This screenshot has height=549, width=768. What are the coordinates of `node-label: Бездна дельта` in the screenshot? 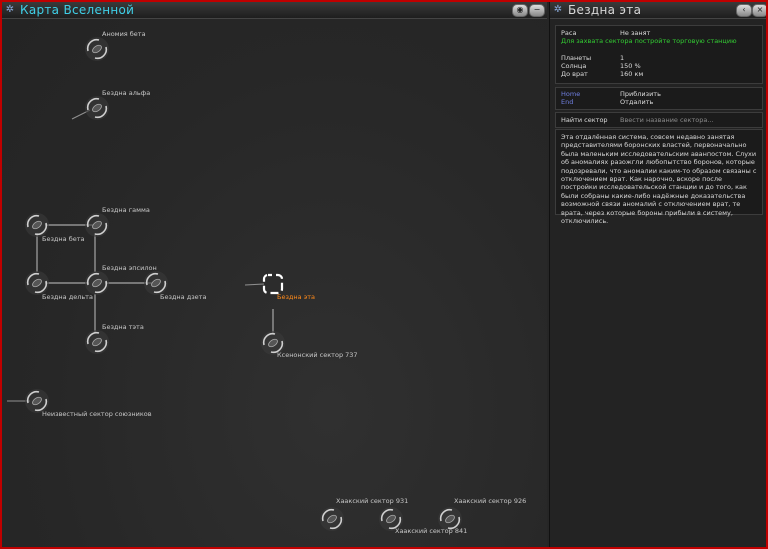 It's located at (67, 297).